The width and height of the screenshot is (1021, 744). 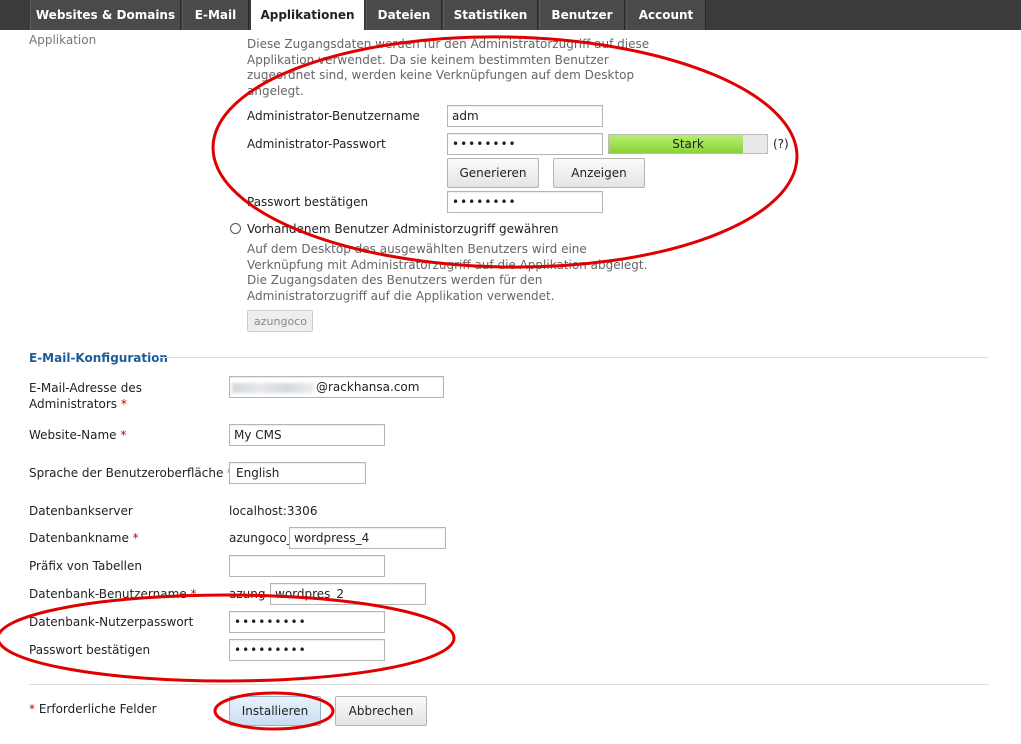 What do you see at coordinates (131, 473) in the screenshot?
I see `language-label: Sprache der Benutzeroberfläche *` at bounding box center [131, 473].